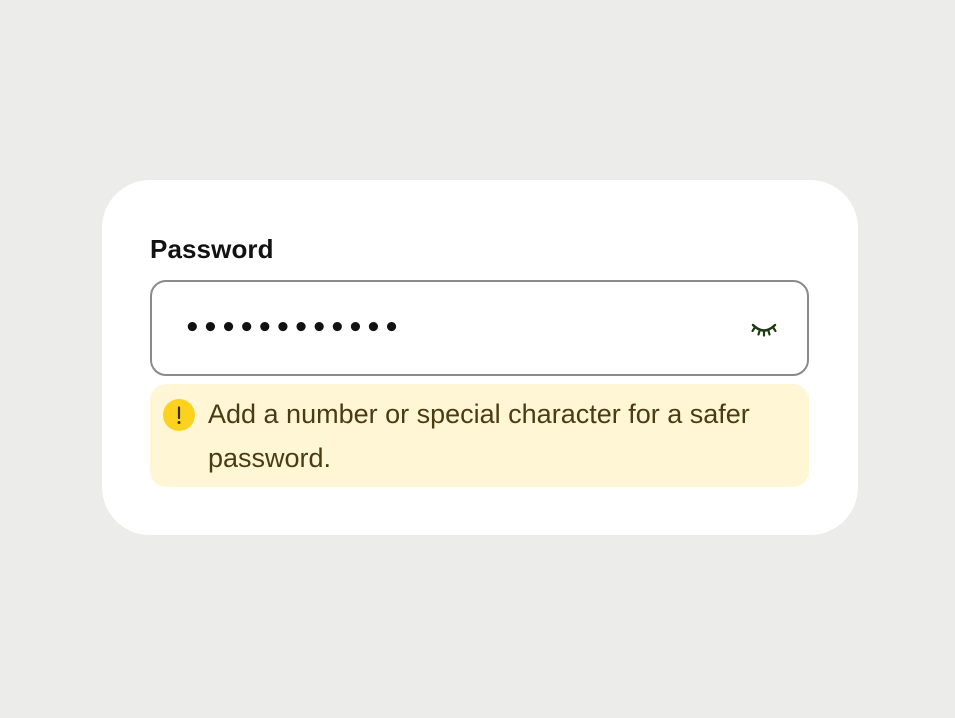 The image size is (955, 718). I want to click on eye-closed-icon, so click(764, 330).